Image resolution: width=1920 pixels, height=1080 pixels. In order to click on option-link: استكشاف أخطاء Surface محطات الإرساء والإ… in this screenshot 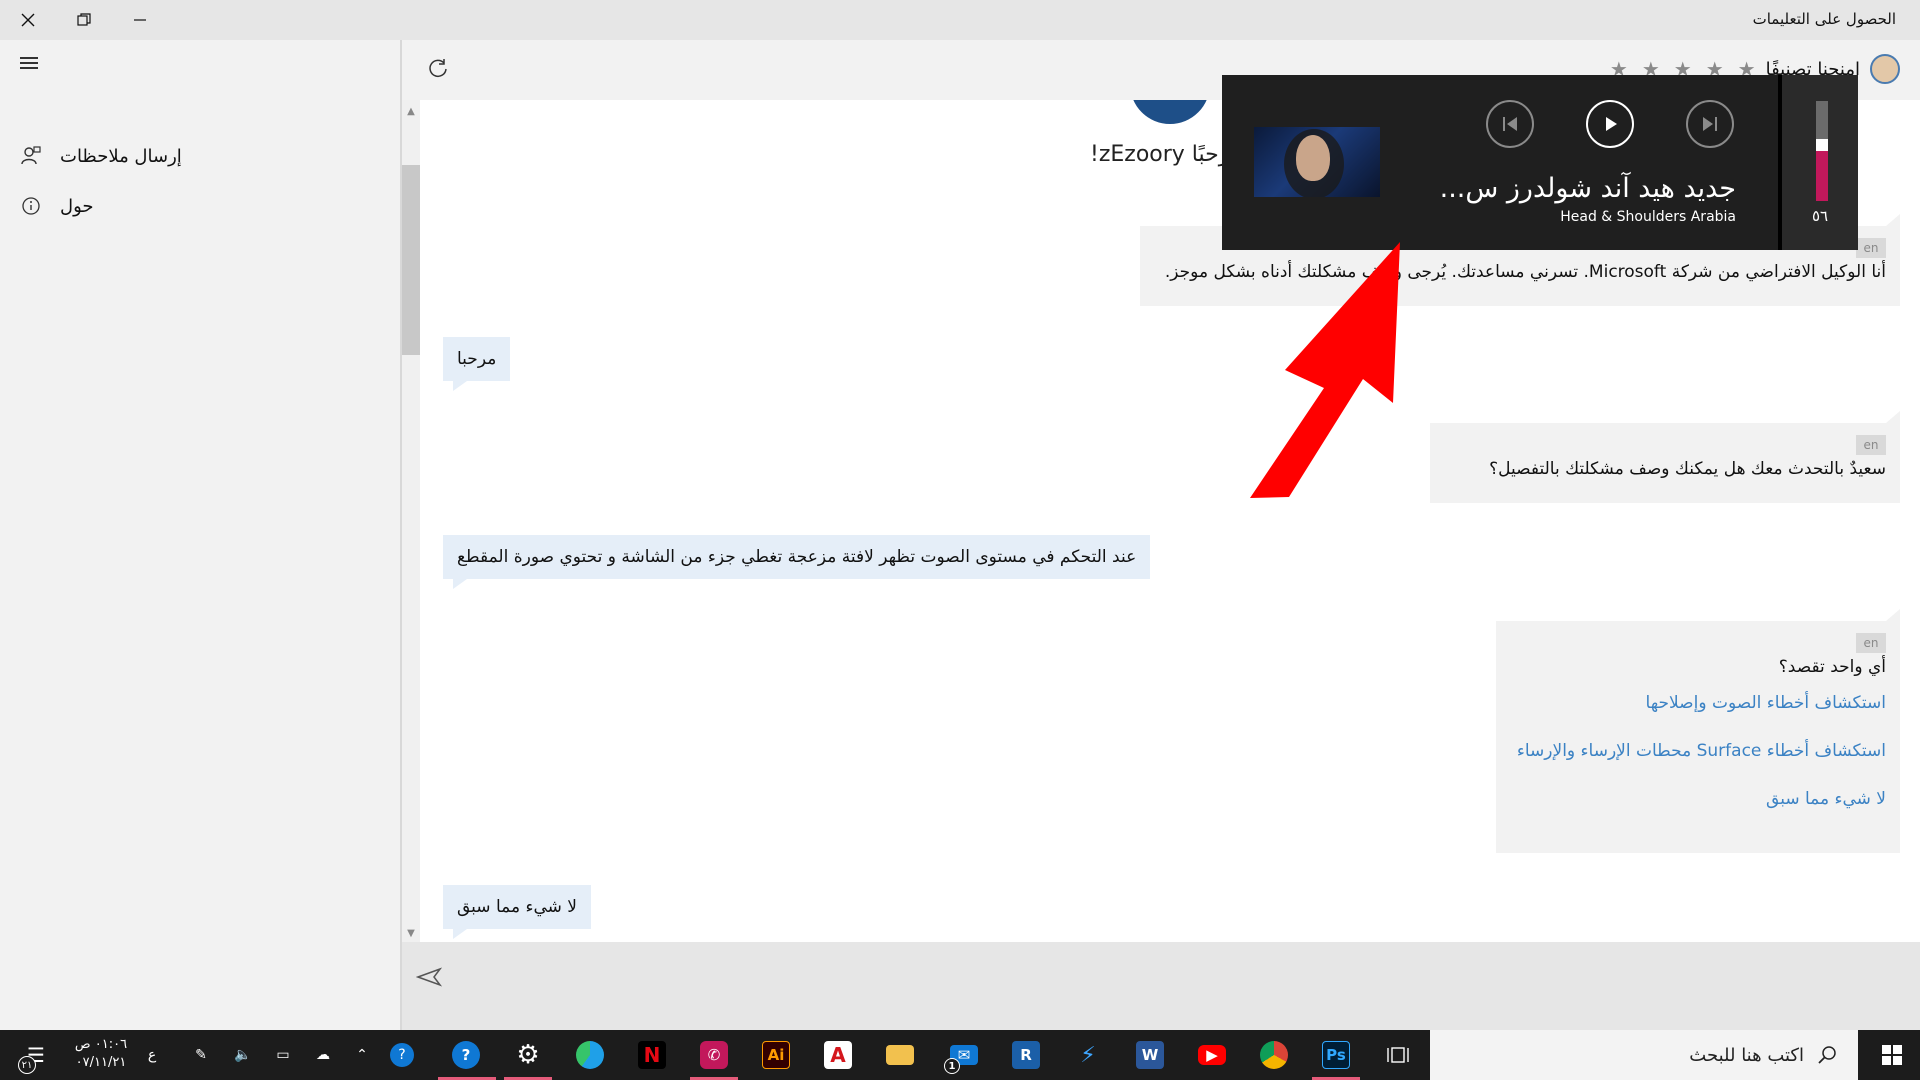, I will do `click(1698, 751)`.